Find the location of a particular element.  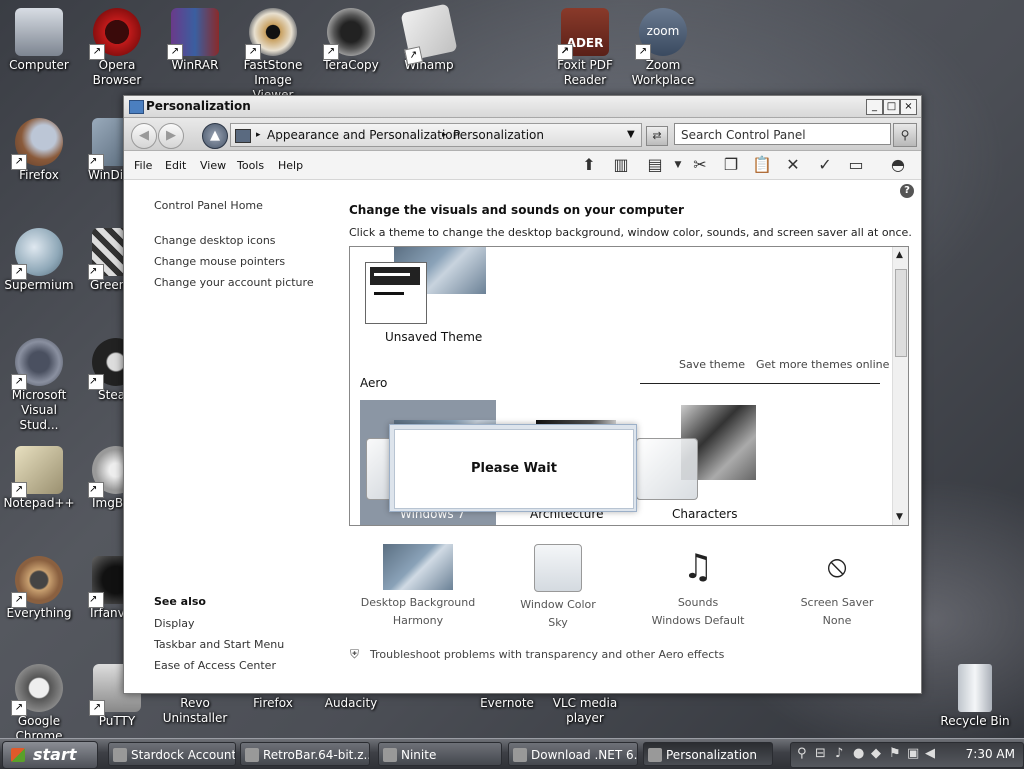

desktop-icon-vlc: VLC media player is located at coordinates (585, 716).